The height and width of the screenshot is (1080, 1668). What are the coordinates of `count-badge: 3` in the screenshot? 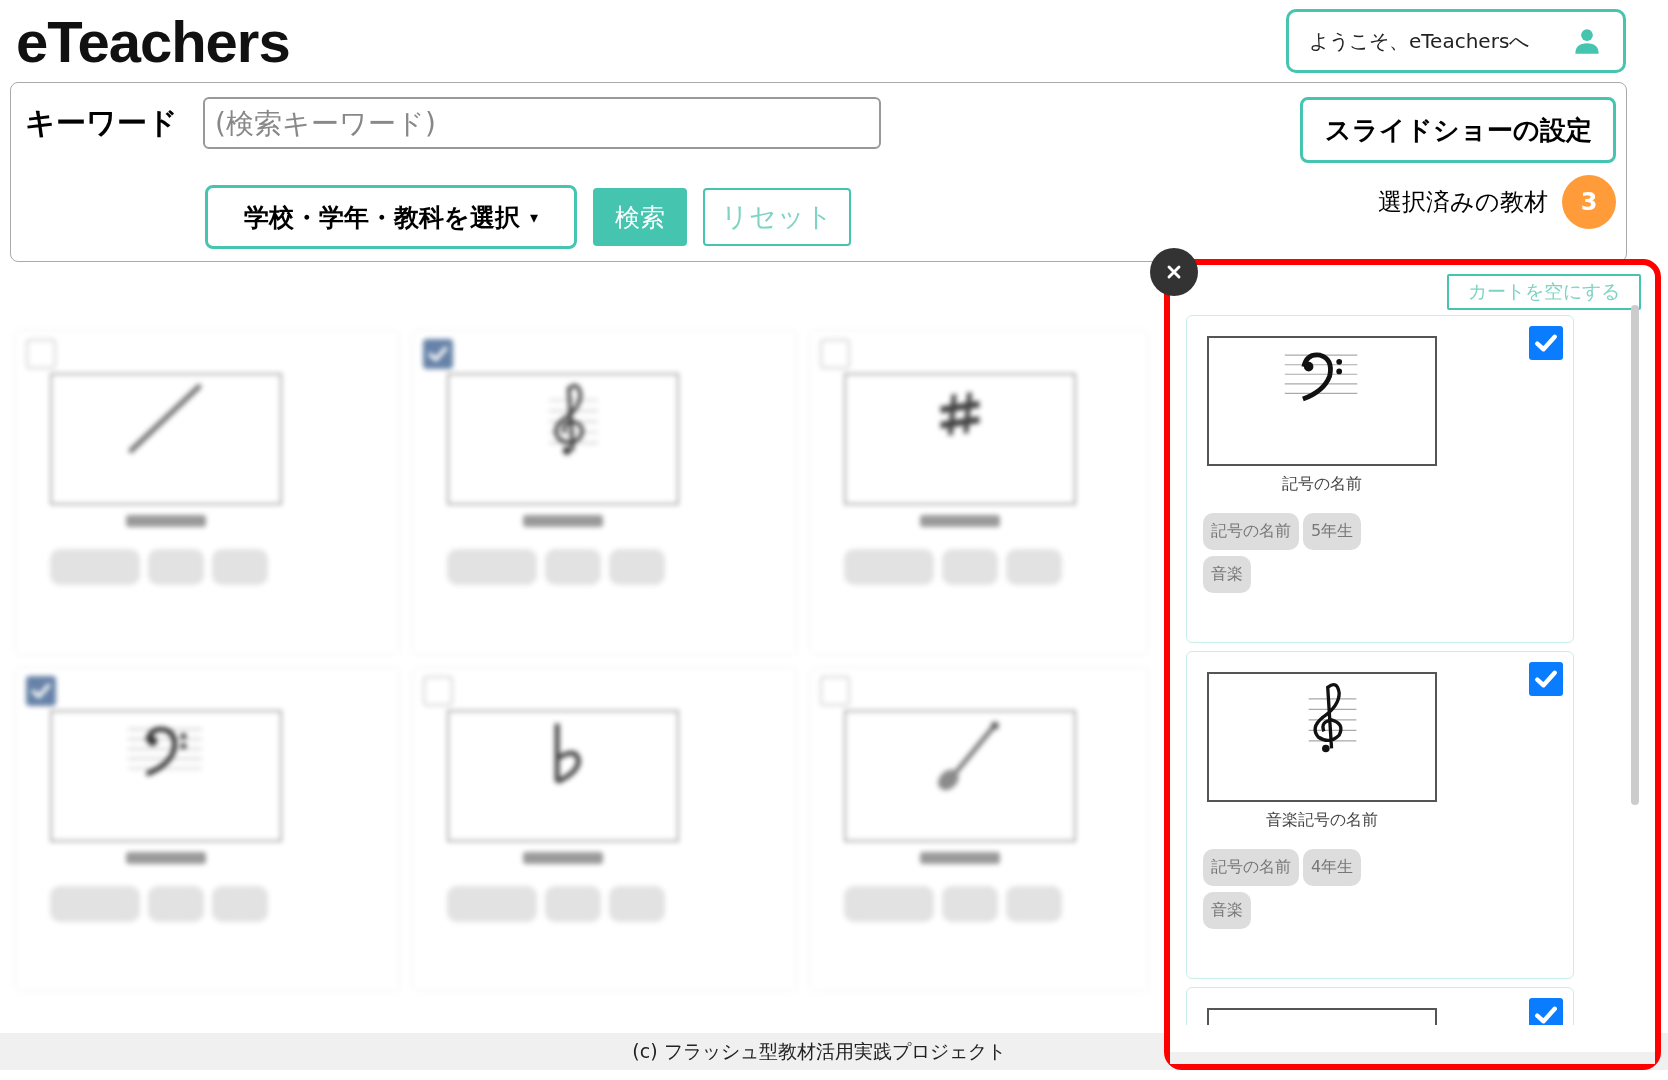 It's located at (1589, 202).